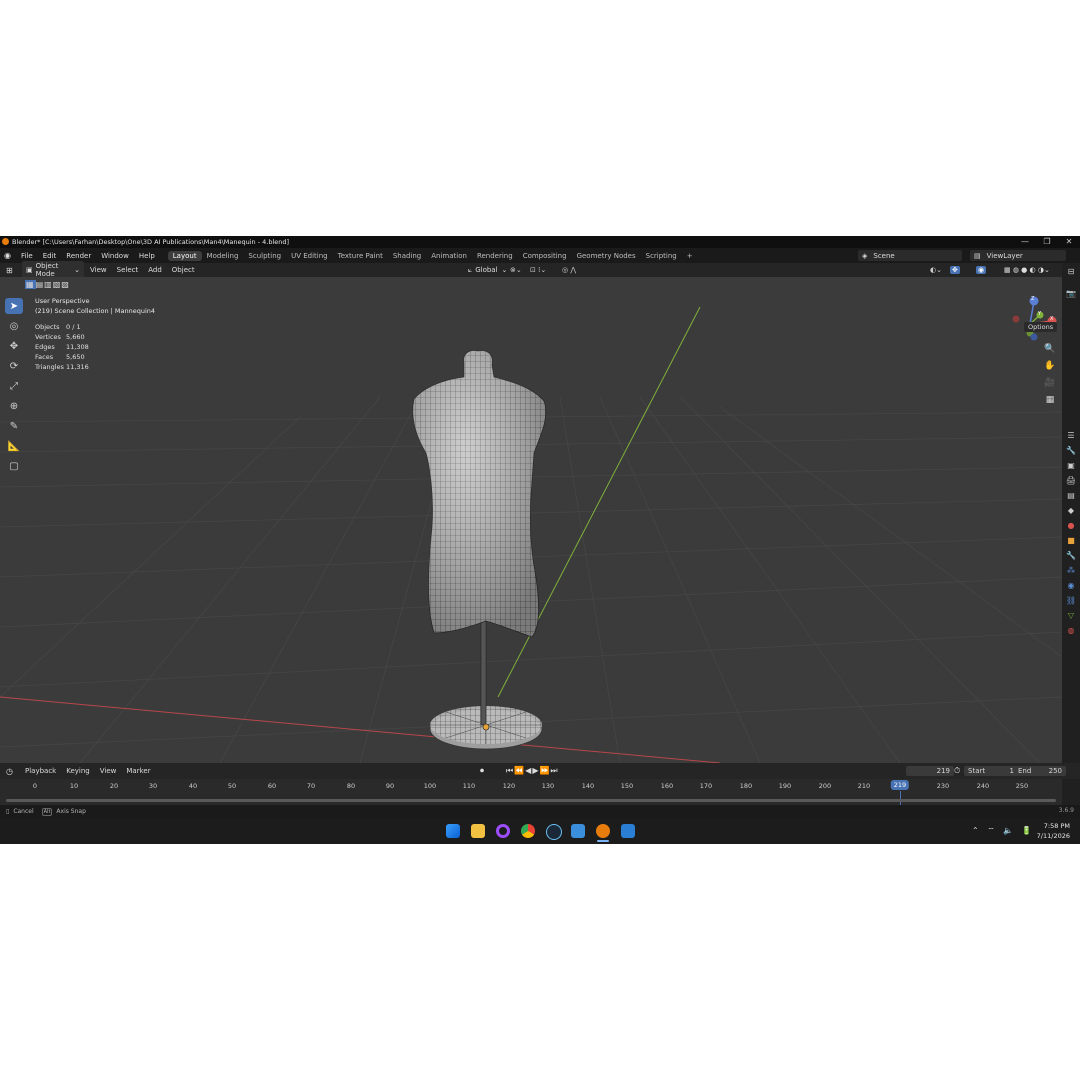  Describe the element at coordinates (1039, 314) in the screenshot. I see `gizmo-y-label: Y` at that location.